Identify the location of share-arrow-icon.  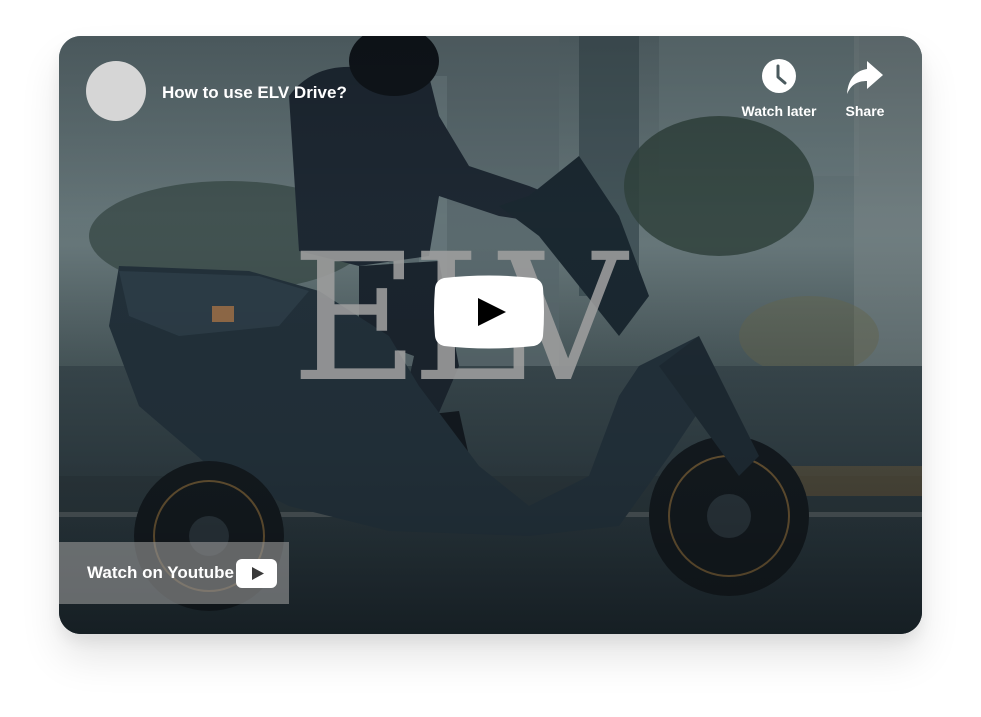
(865, 77).